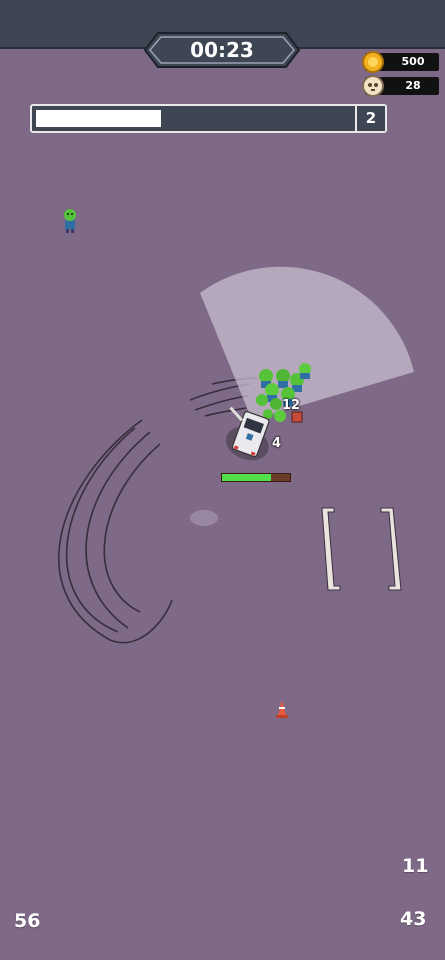 Image resolution: width=445 pixels, height=960 pixels. What do you see at coordinates (307, 343) in the screenshot?
I see `vision-cone` at bounding box center [307, 343].